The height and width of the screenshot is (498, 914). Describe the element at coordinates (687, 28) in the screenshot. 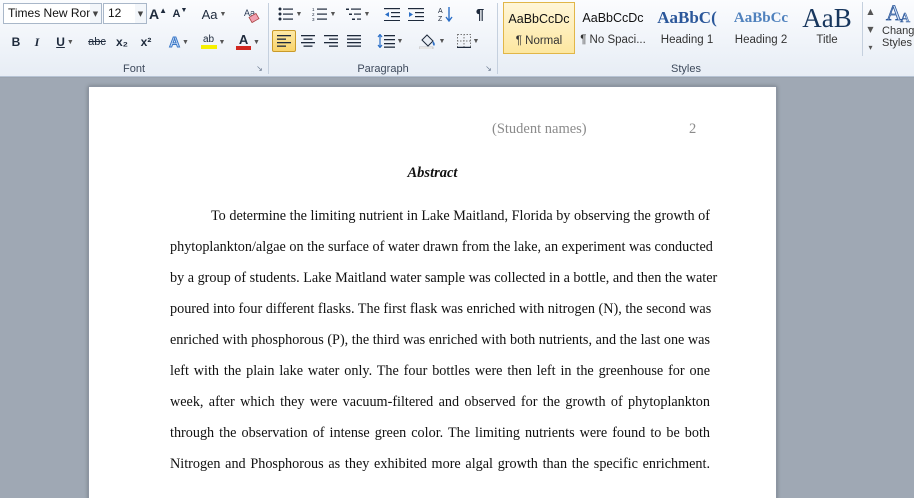

I see `style-heading-1: AaBbC( Heading 1` at that location.